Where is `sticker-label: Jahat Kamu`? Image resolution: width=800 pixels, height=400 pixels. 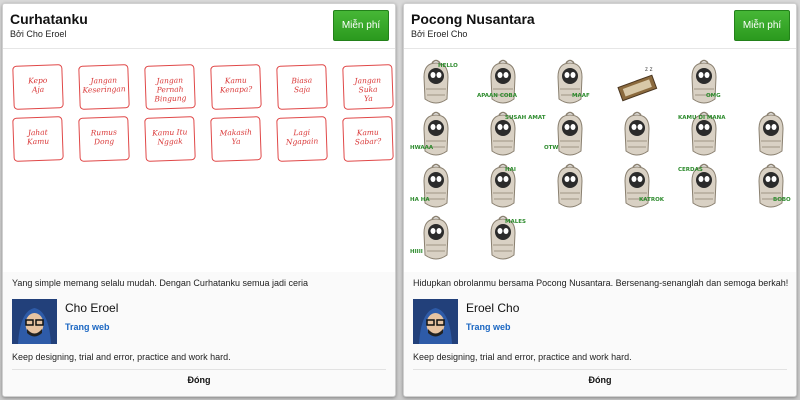
sticker-label: Jahat Kamu is located at coordinates (38, 137).